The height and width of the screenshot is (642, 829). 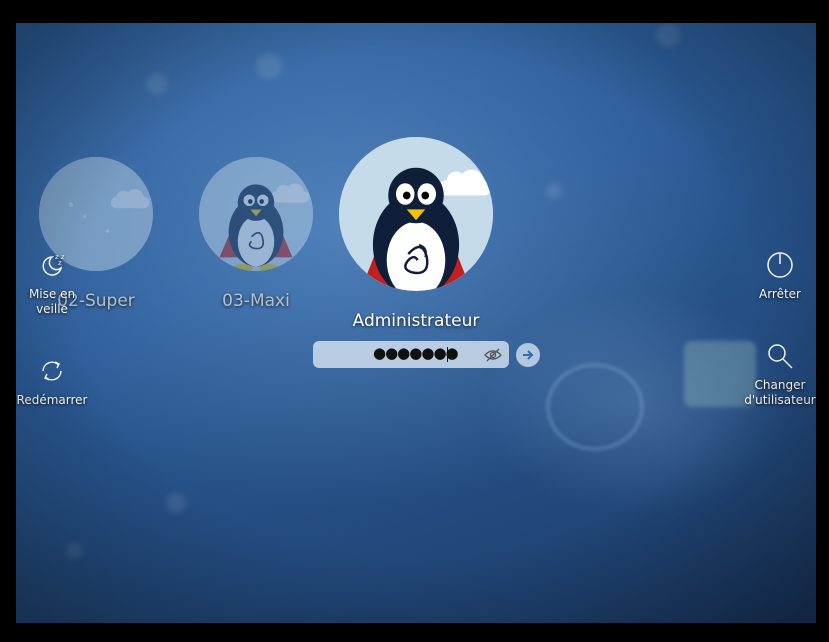 I want to click on arrow-right-icon, so click(x=528, y=355).